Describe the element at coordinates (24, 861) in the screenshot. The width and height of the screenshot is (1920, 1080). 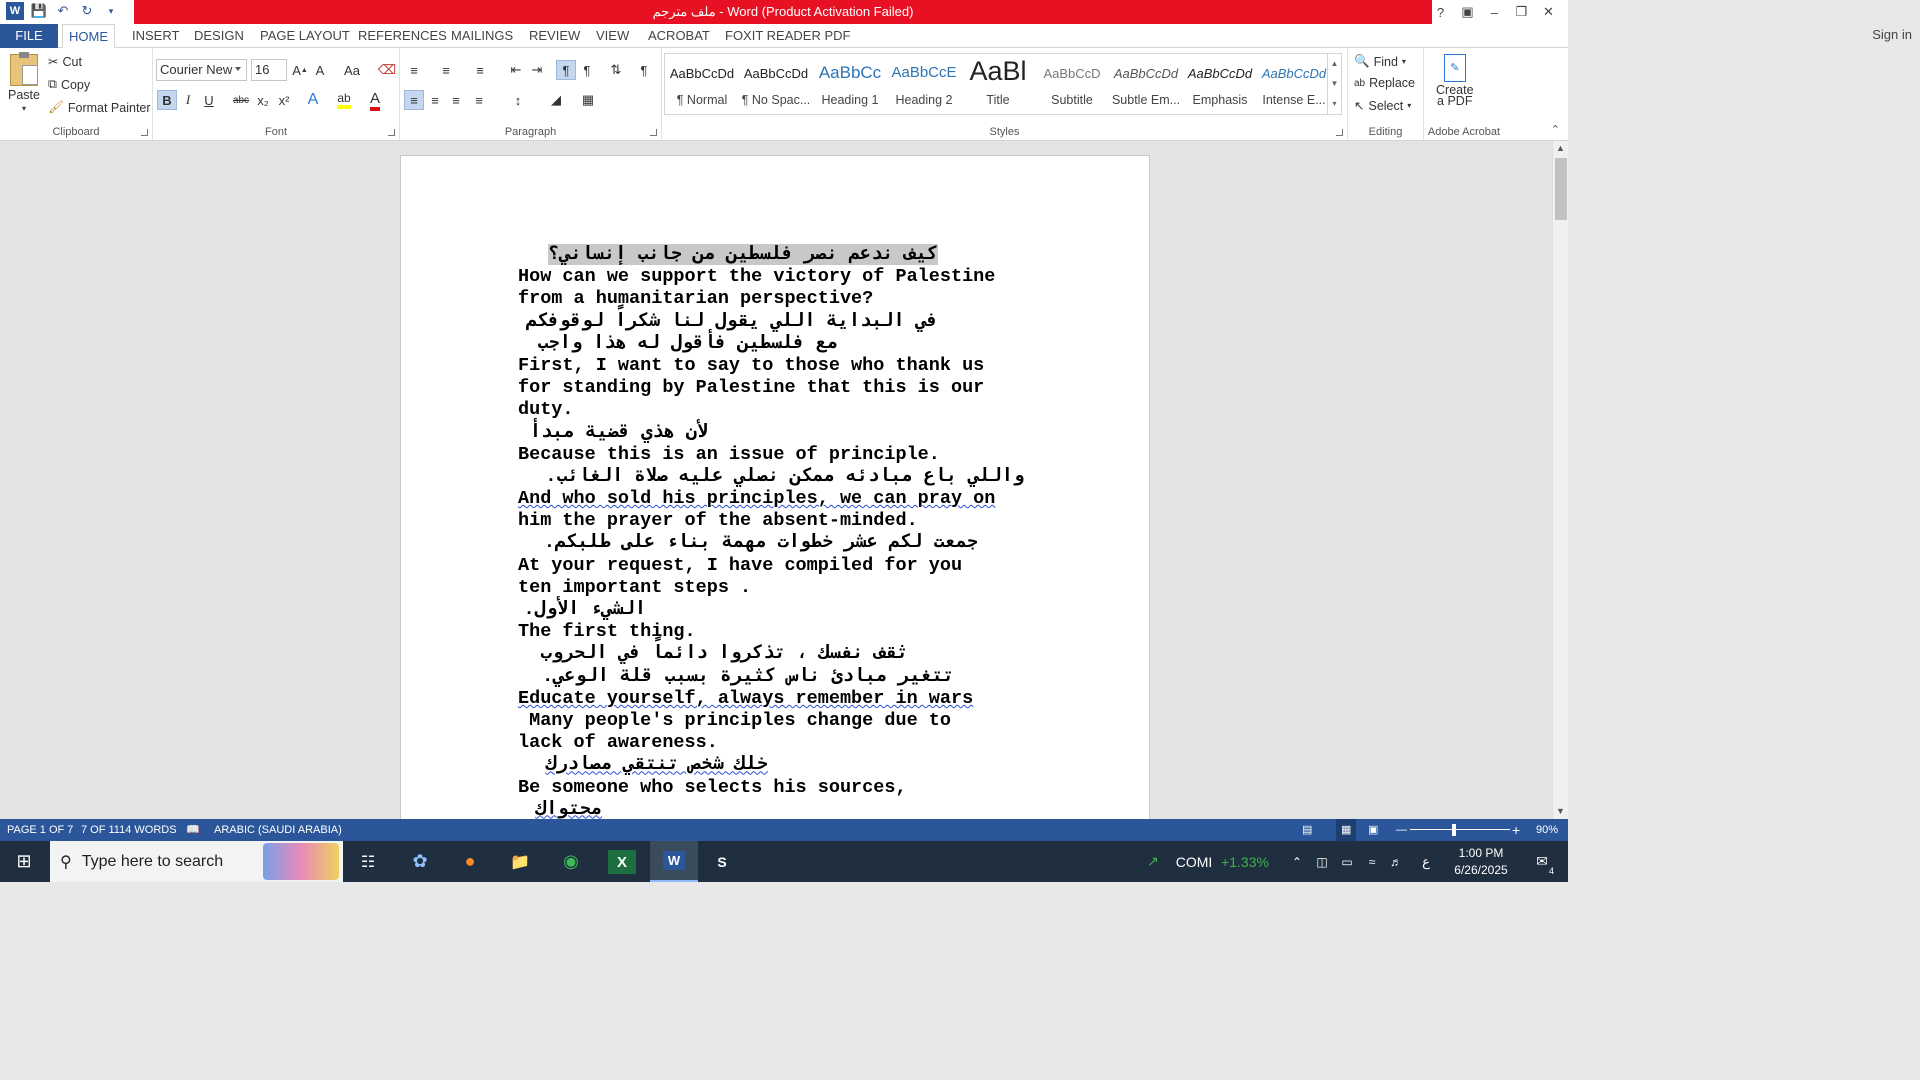
I see `windows-start-icon: ⊞` at that location.